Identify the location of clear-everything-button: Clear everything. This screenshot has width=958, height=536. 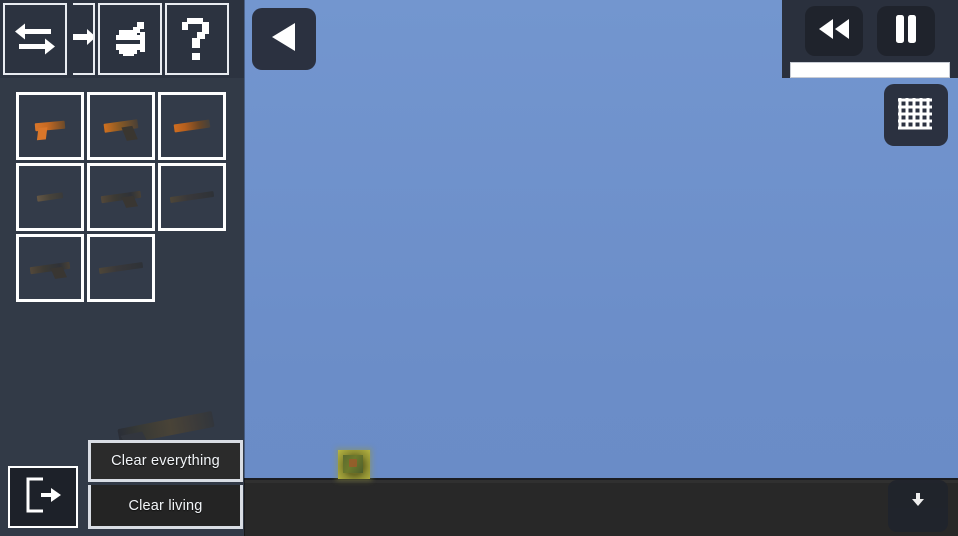
(165, 461).